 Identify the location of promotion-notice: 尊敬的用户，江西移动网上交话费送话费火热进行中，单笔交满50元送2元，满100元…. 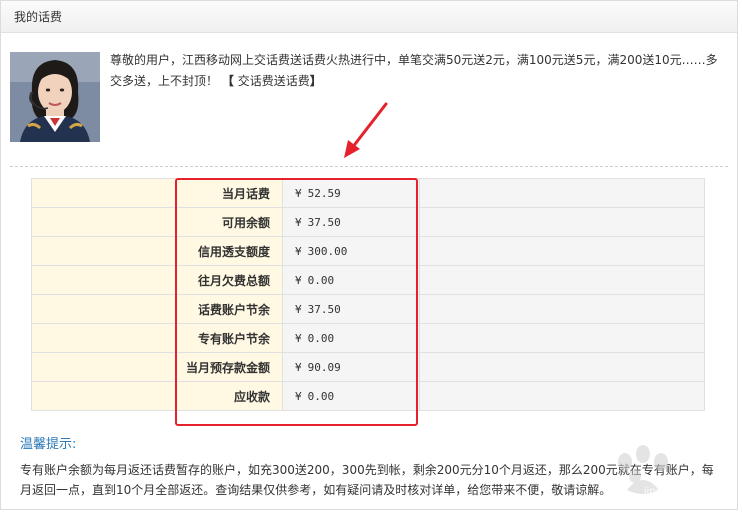
(417, 71).